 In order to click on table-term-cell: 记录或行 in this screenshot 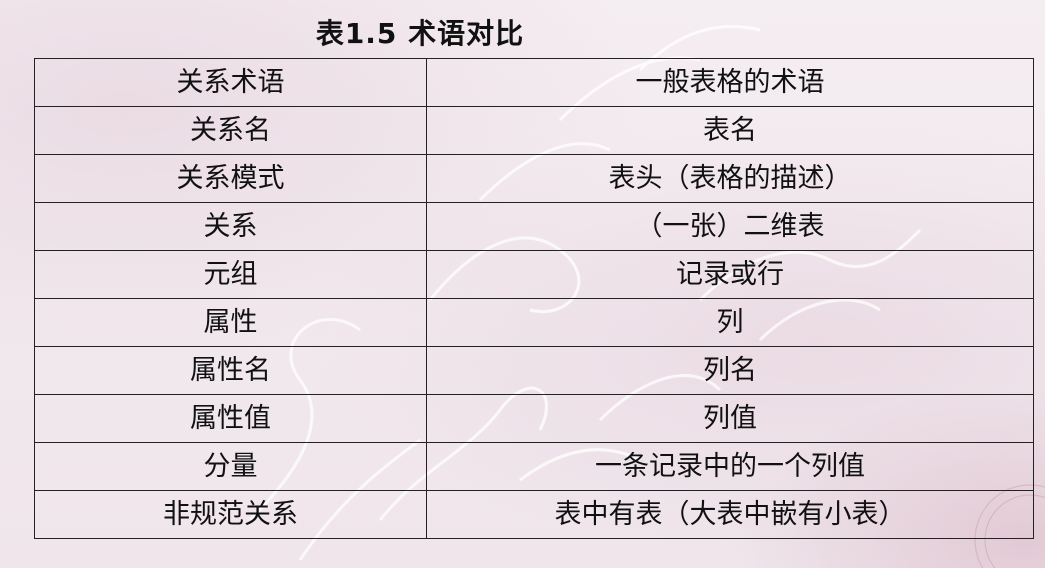, I will do `click(730, 274)`.